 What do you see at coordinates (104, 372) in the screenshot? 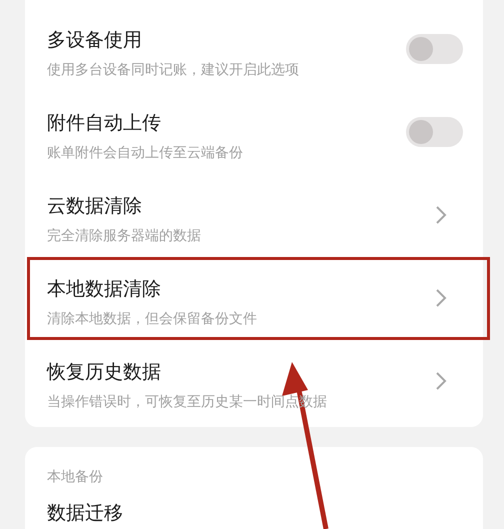
I see `setting-title: 恢复历史数据` at bounding box center [104, 372].